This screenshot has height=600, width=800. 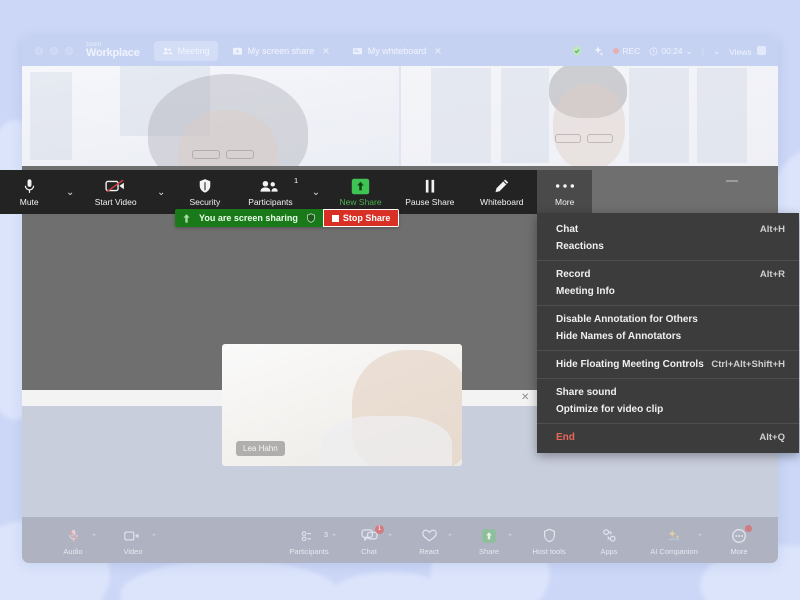 What do you see at coordinates (309, 540) in the screenshot?
I see `bottom-participants-button: 3 ⌃ Participants` at bounding box center [309, 540].